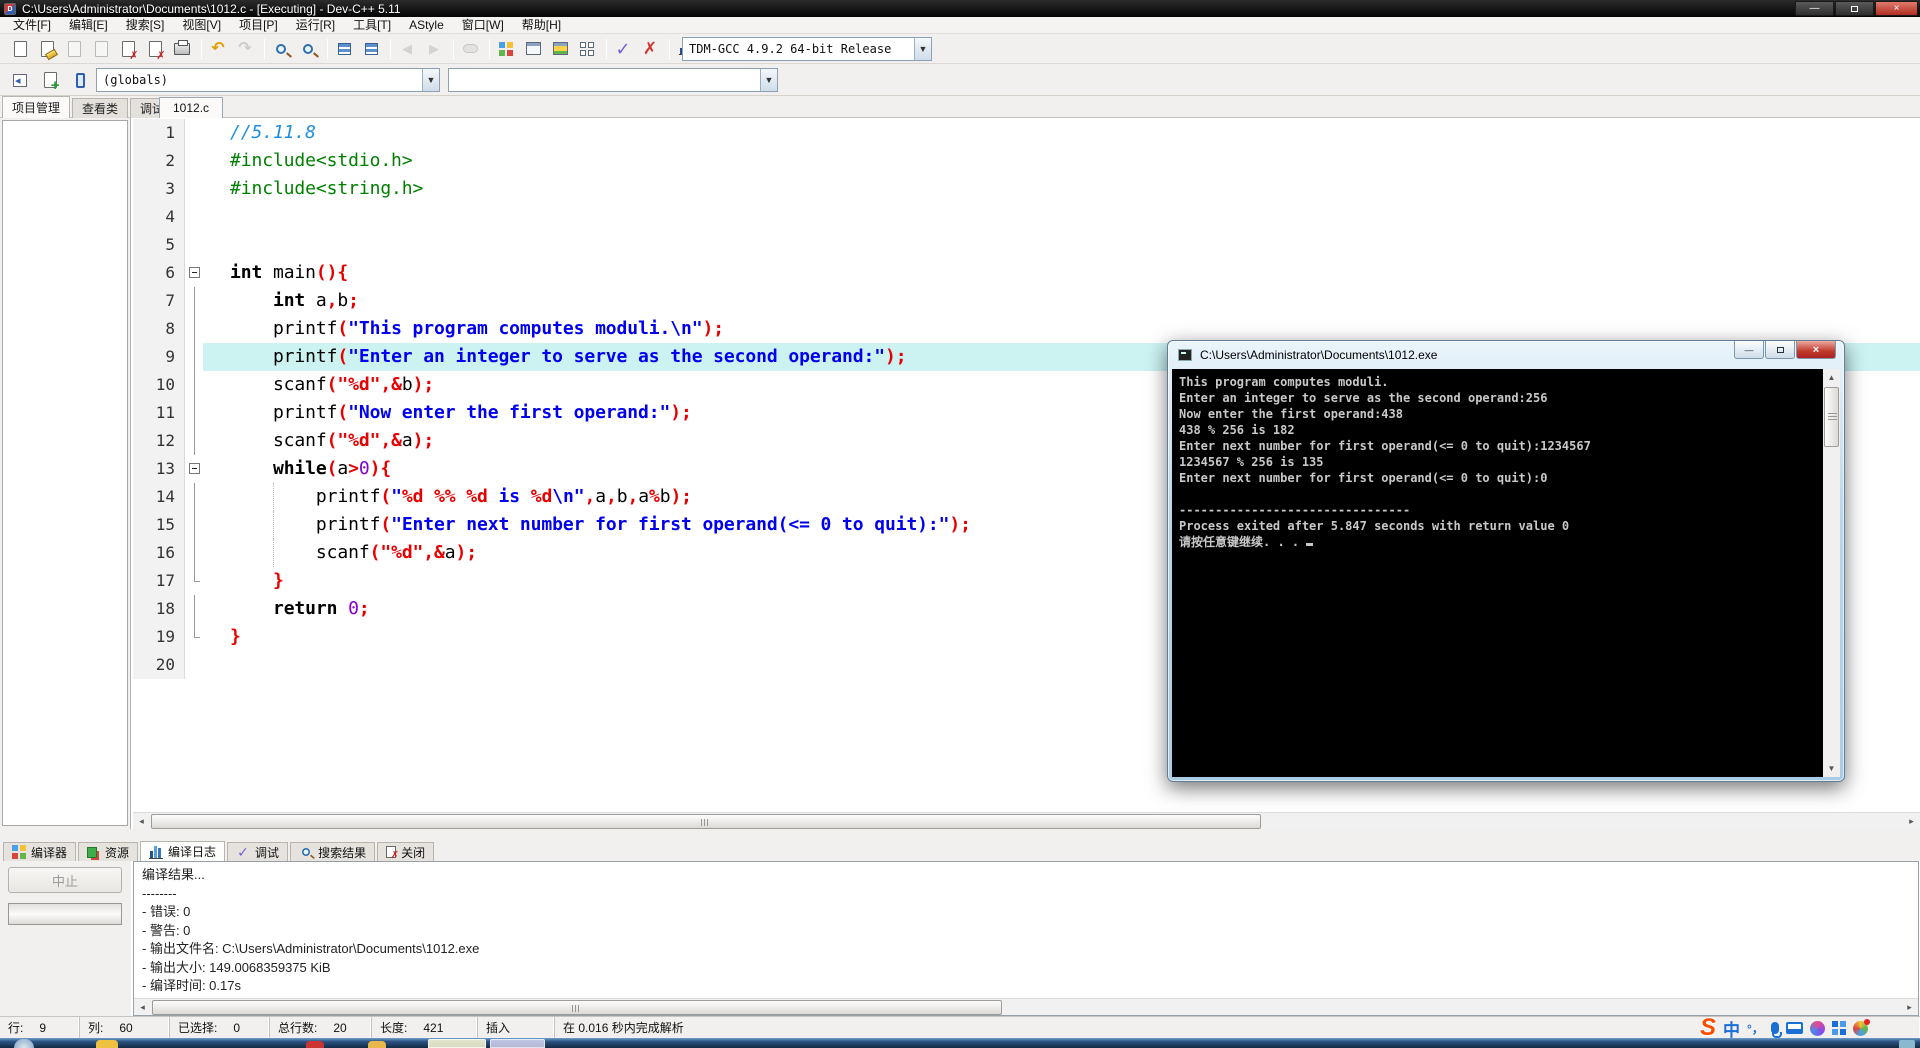 This screenshot has height=1048, width=1920. I want to click on fold-margin, so click(194, 399).